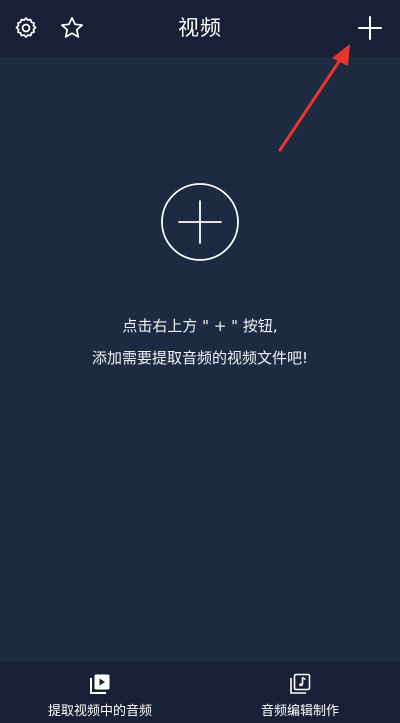 The height and width of the screenshot is (723, 400). I want to click on top-bar: 视频, so click(200, 28).